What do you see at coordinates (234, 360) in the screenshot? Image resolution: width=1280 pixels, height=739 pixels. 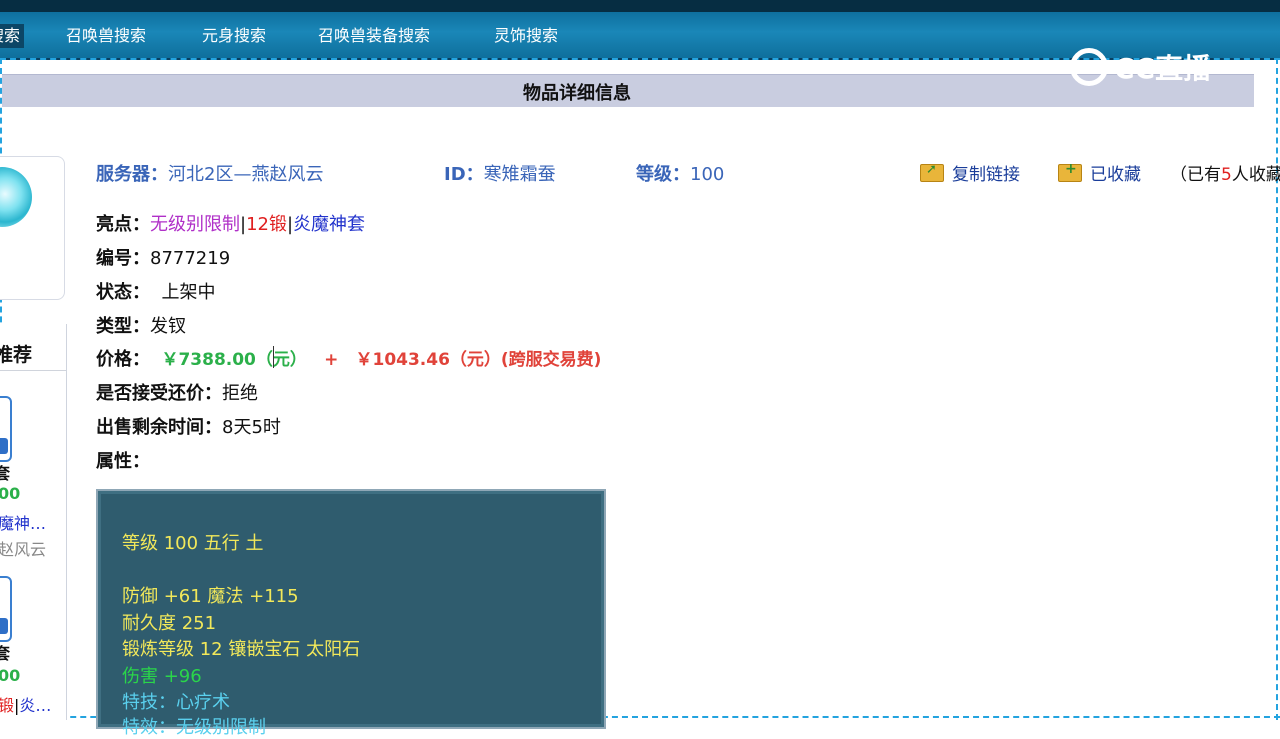 I see `price-value: ￥7388.00（元）` at bounding box center [234, 360].